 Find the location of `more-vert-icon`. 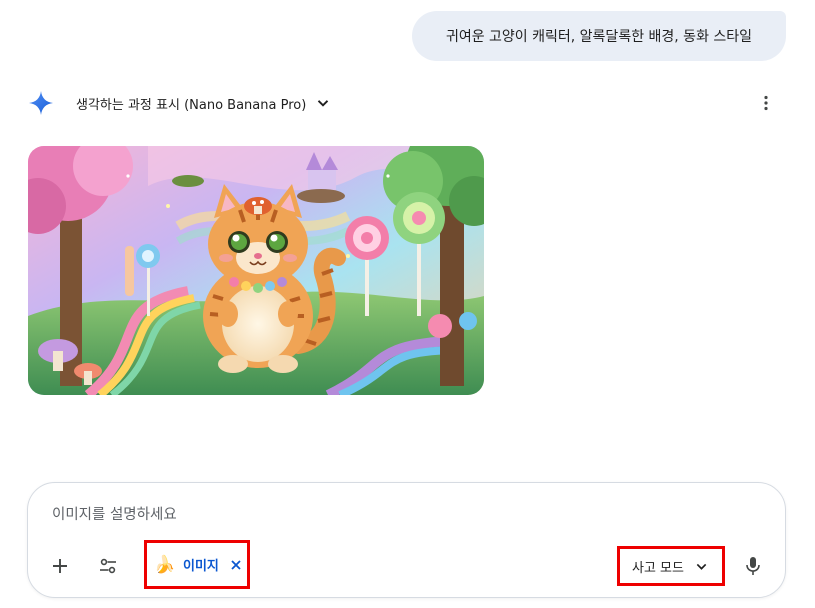

more-vert-icon is located at coordinates (766, 103).